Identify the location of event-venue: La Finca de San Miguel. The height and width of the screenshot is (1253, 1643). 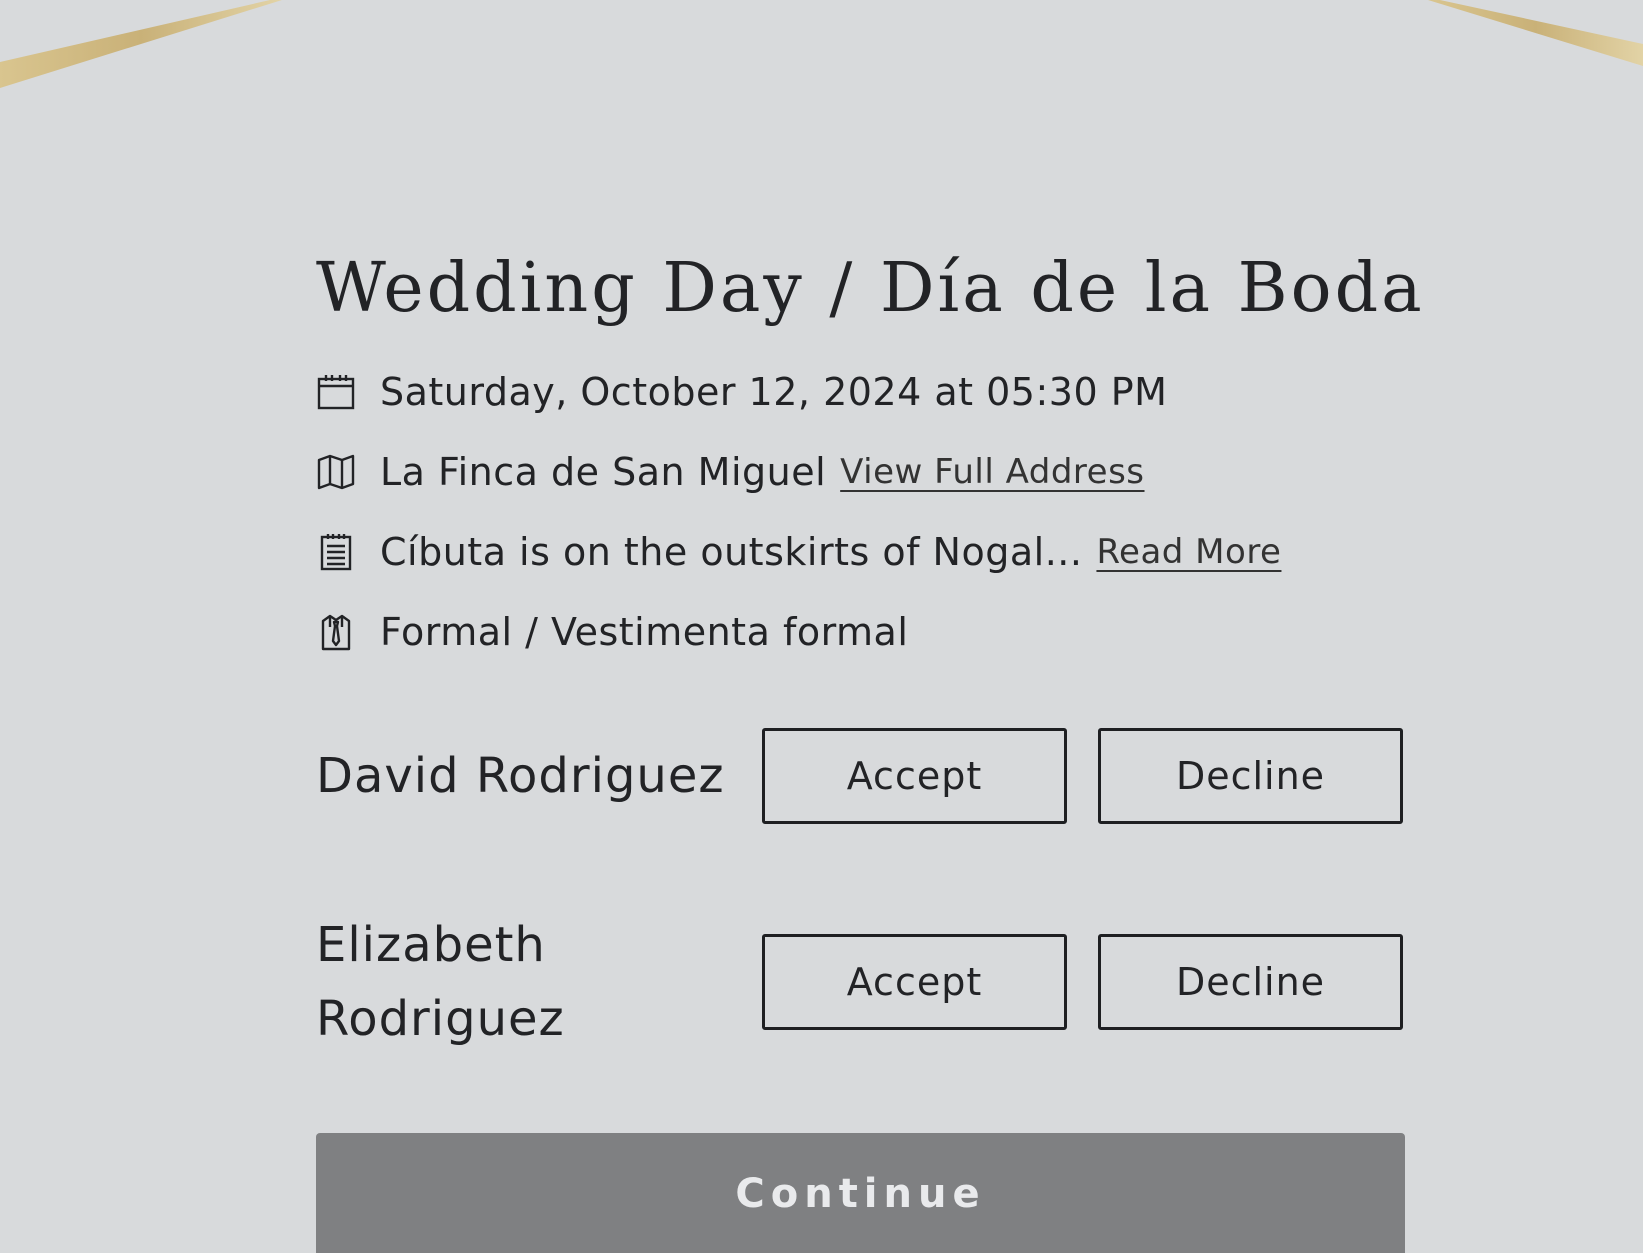
(603, 471).